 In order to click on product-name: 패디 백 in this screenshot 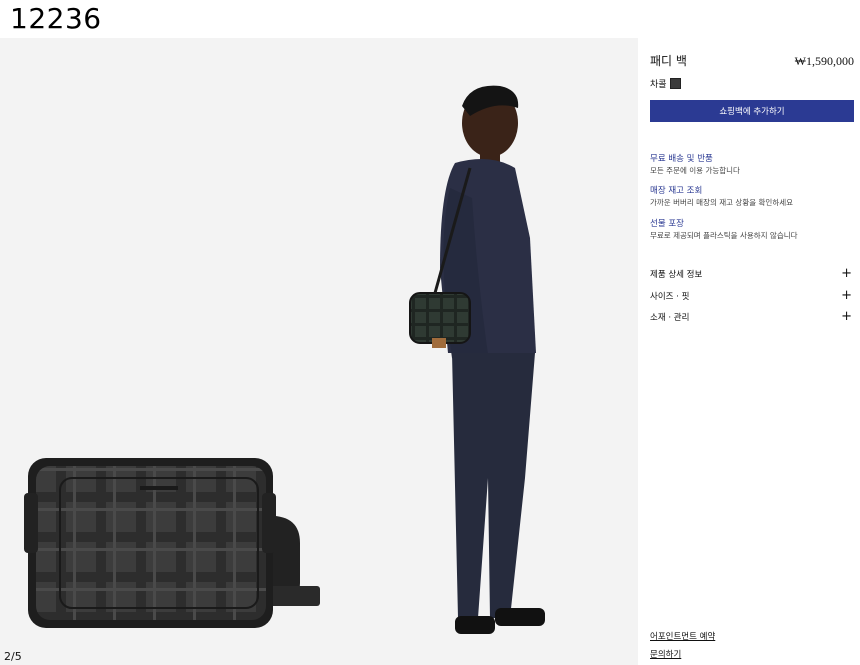, I will do `click(668, 61)`.